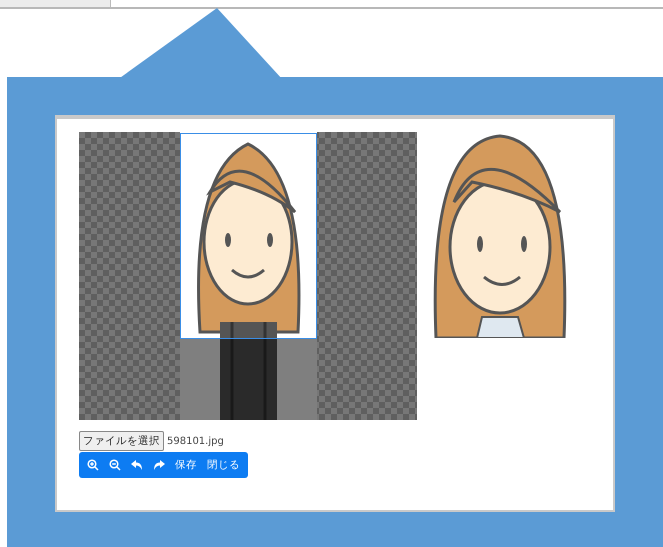 The image size is (663, 547). What do you see at coordinates (223, 465) in the screenshot?
I see `toolbar-button: 閉じる` at bounding box center [223, 465].